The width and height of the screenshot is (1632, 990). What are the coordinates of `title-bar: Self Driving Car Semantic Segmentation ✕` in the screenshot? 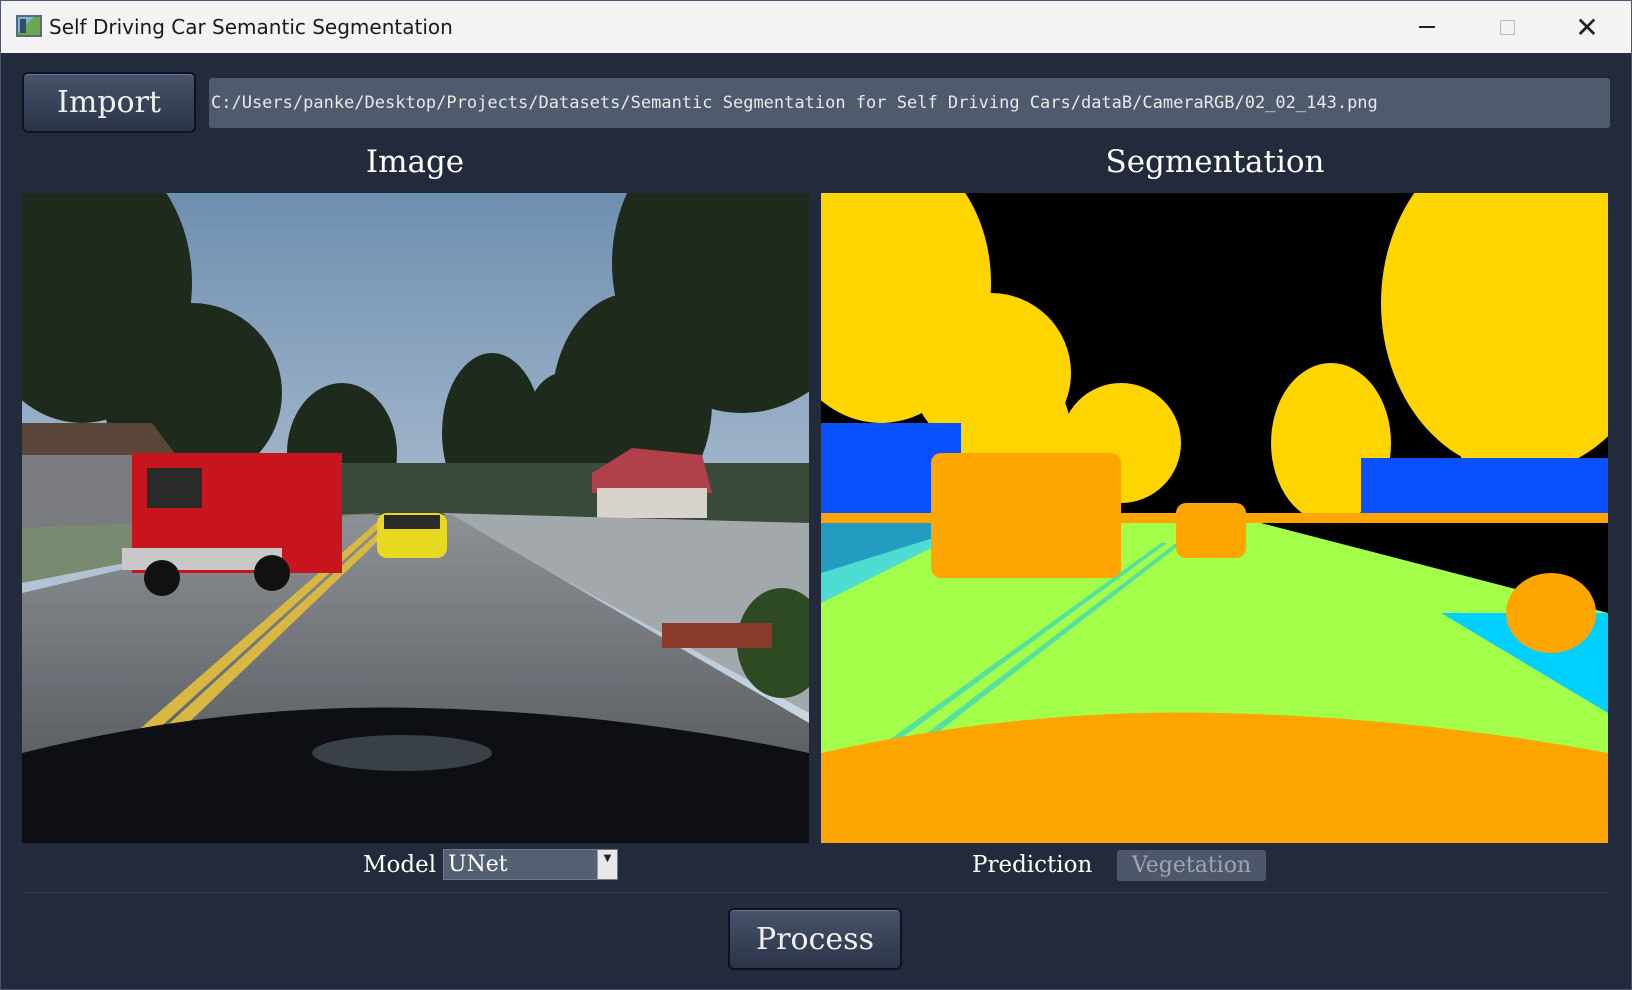 It's located at (816, 27).